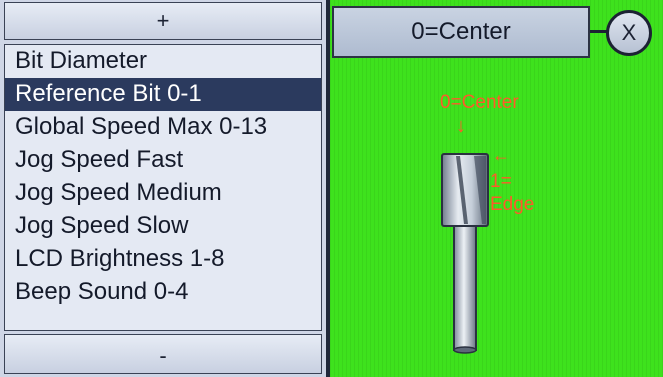  I want to click on menu-item-bit-diameter: Bit Diameter, so click(163, 61).